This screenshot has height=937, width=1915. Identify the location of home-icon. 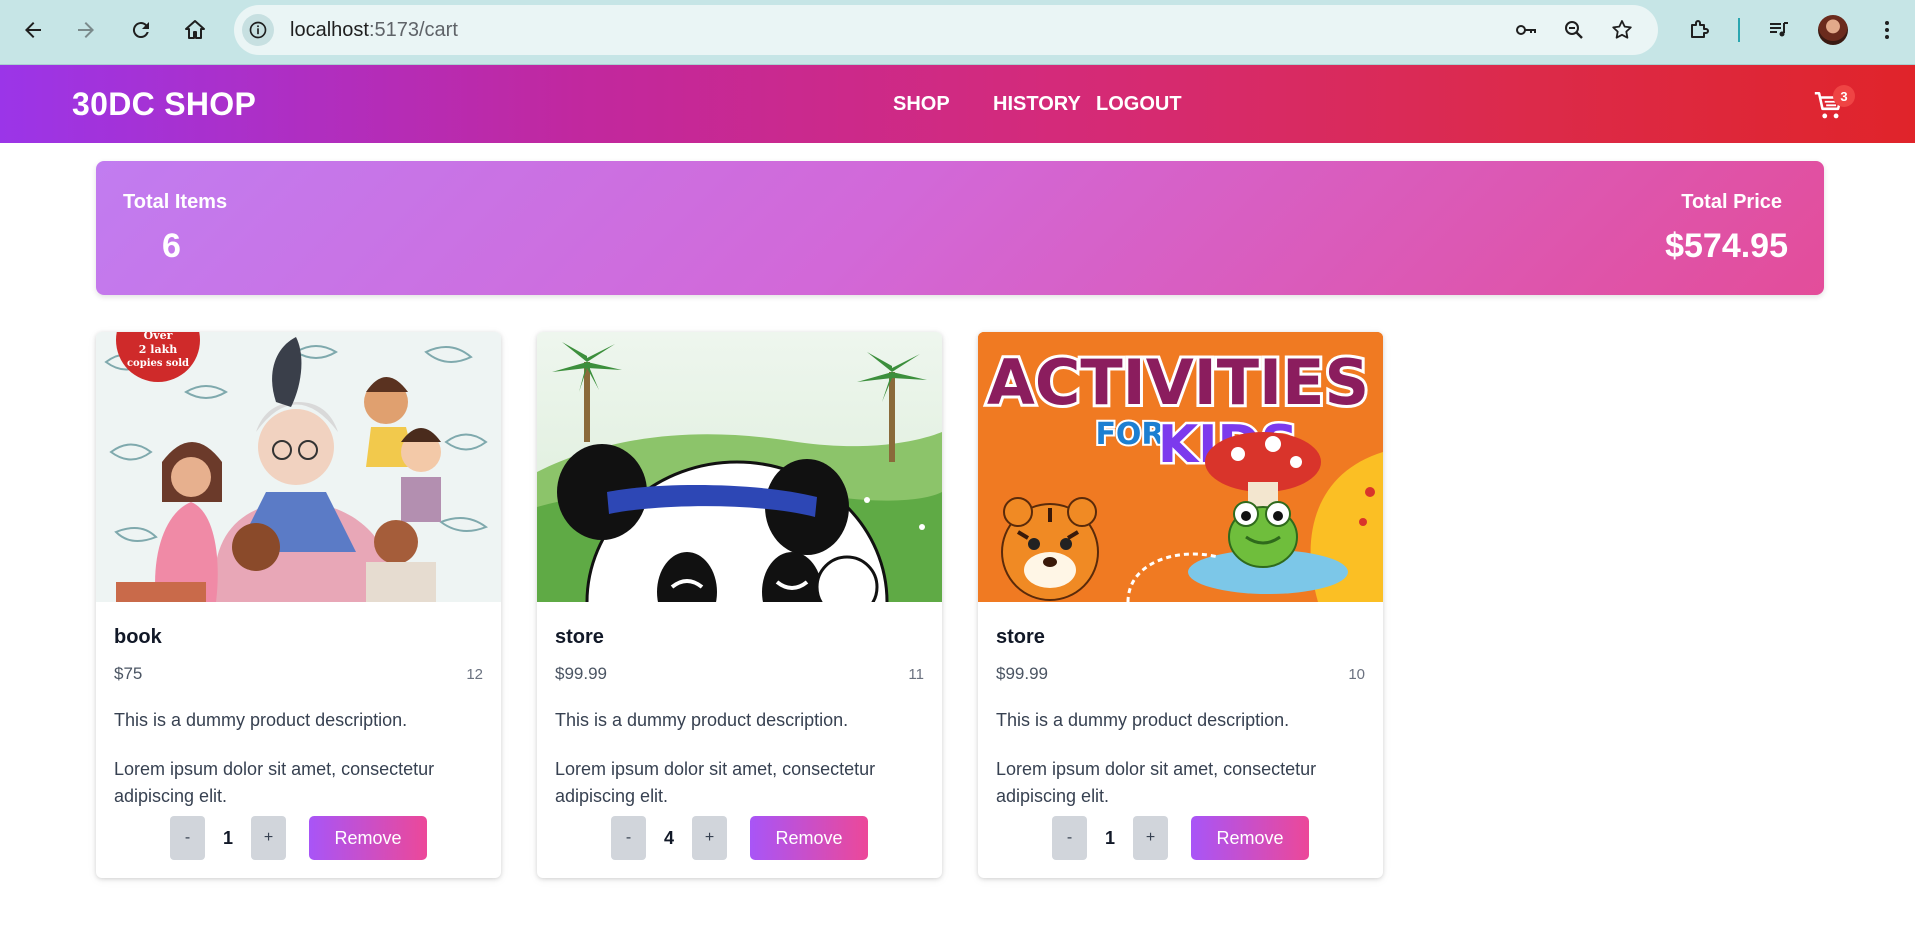
(195, 29).